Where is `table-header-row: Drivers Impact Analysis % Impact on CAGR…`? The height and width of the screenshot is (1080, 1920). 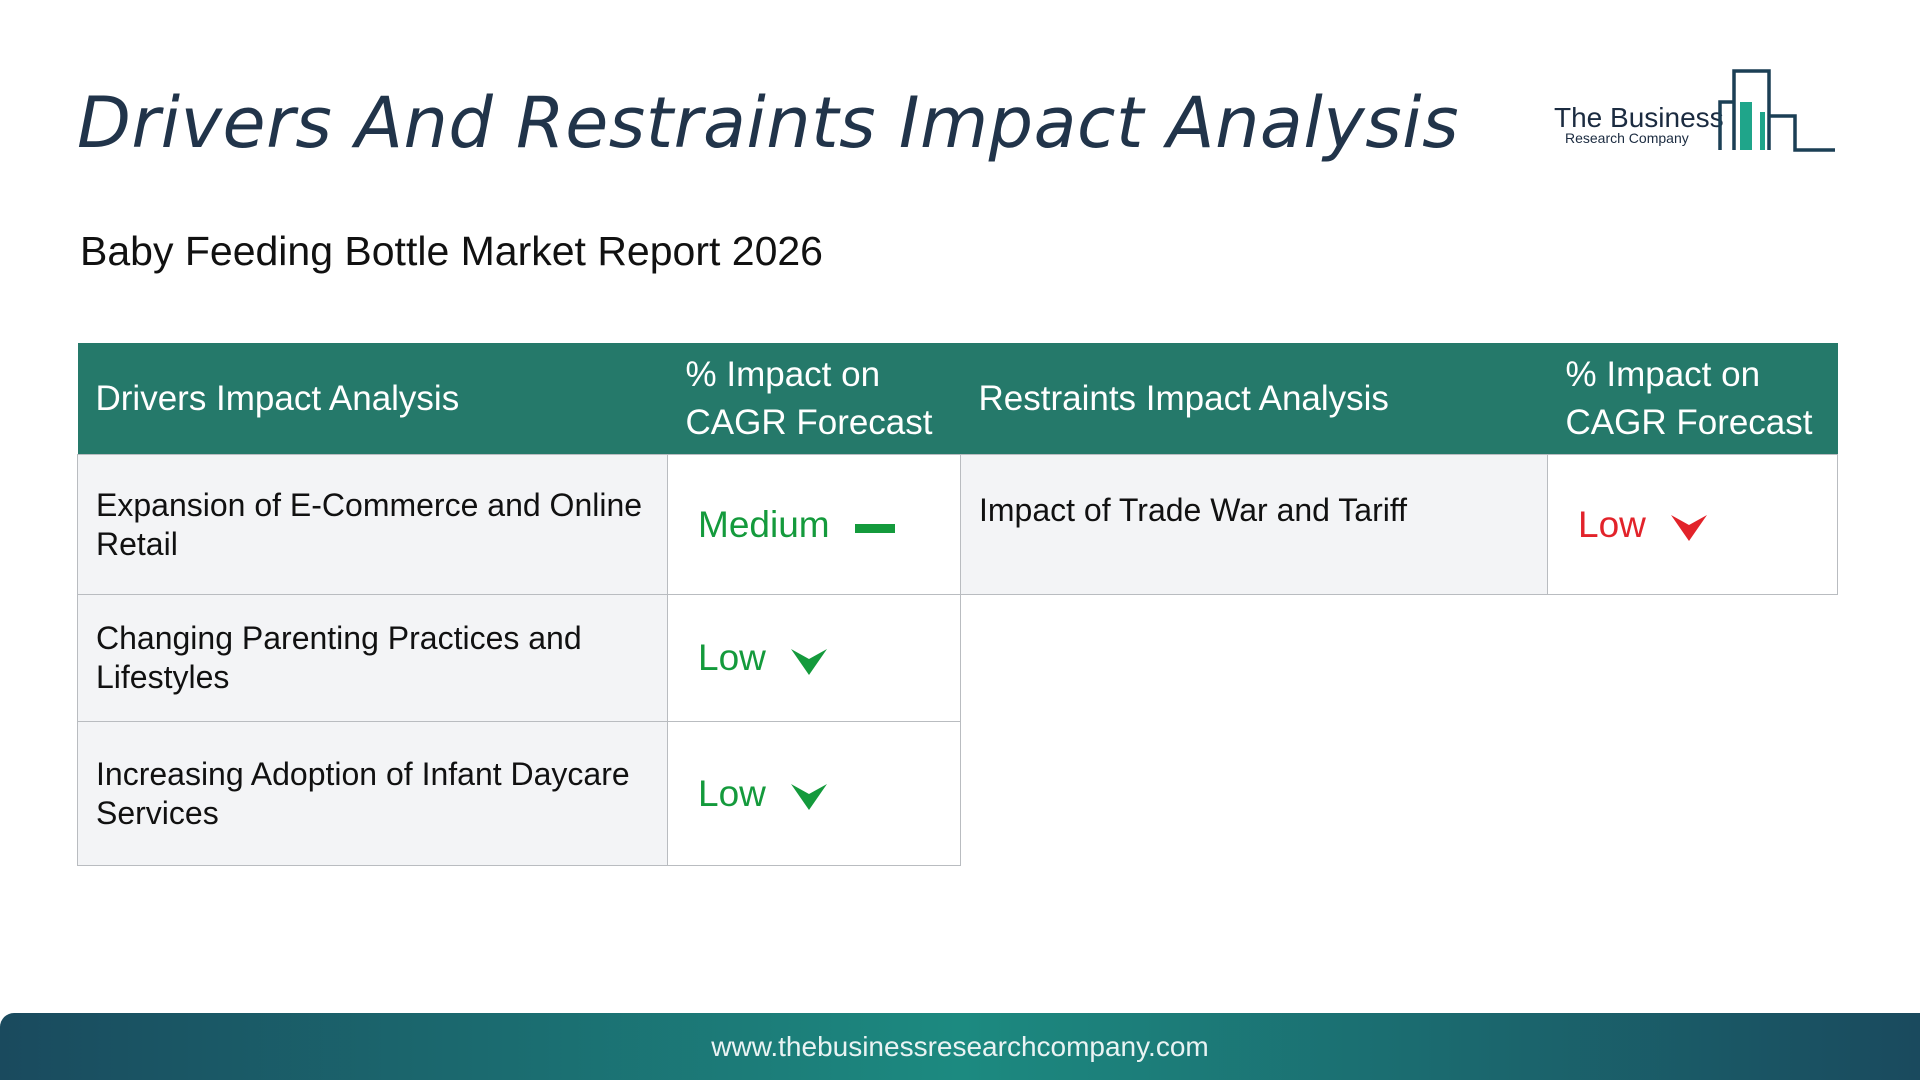
table-header-row: Drivers Impact Analysis % Impact on CAGR… is located at coordinates (519, 399).